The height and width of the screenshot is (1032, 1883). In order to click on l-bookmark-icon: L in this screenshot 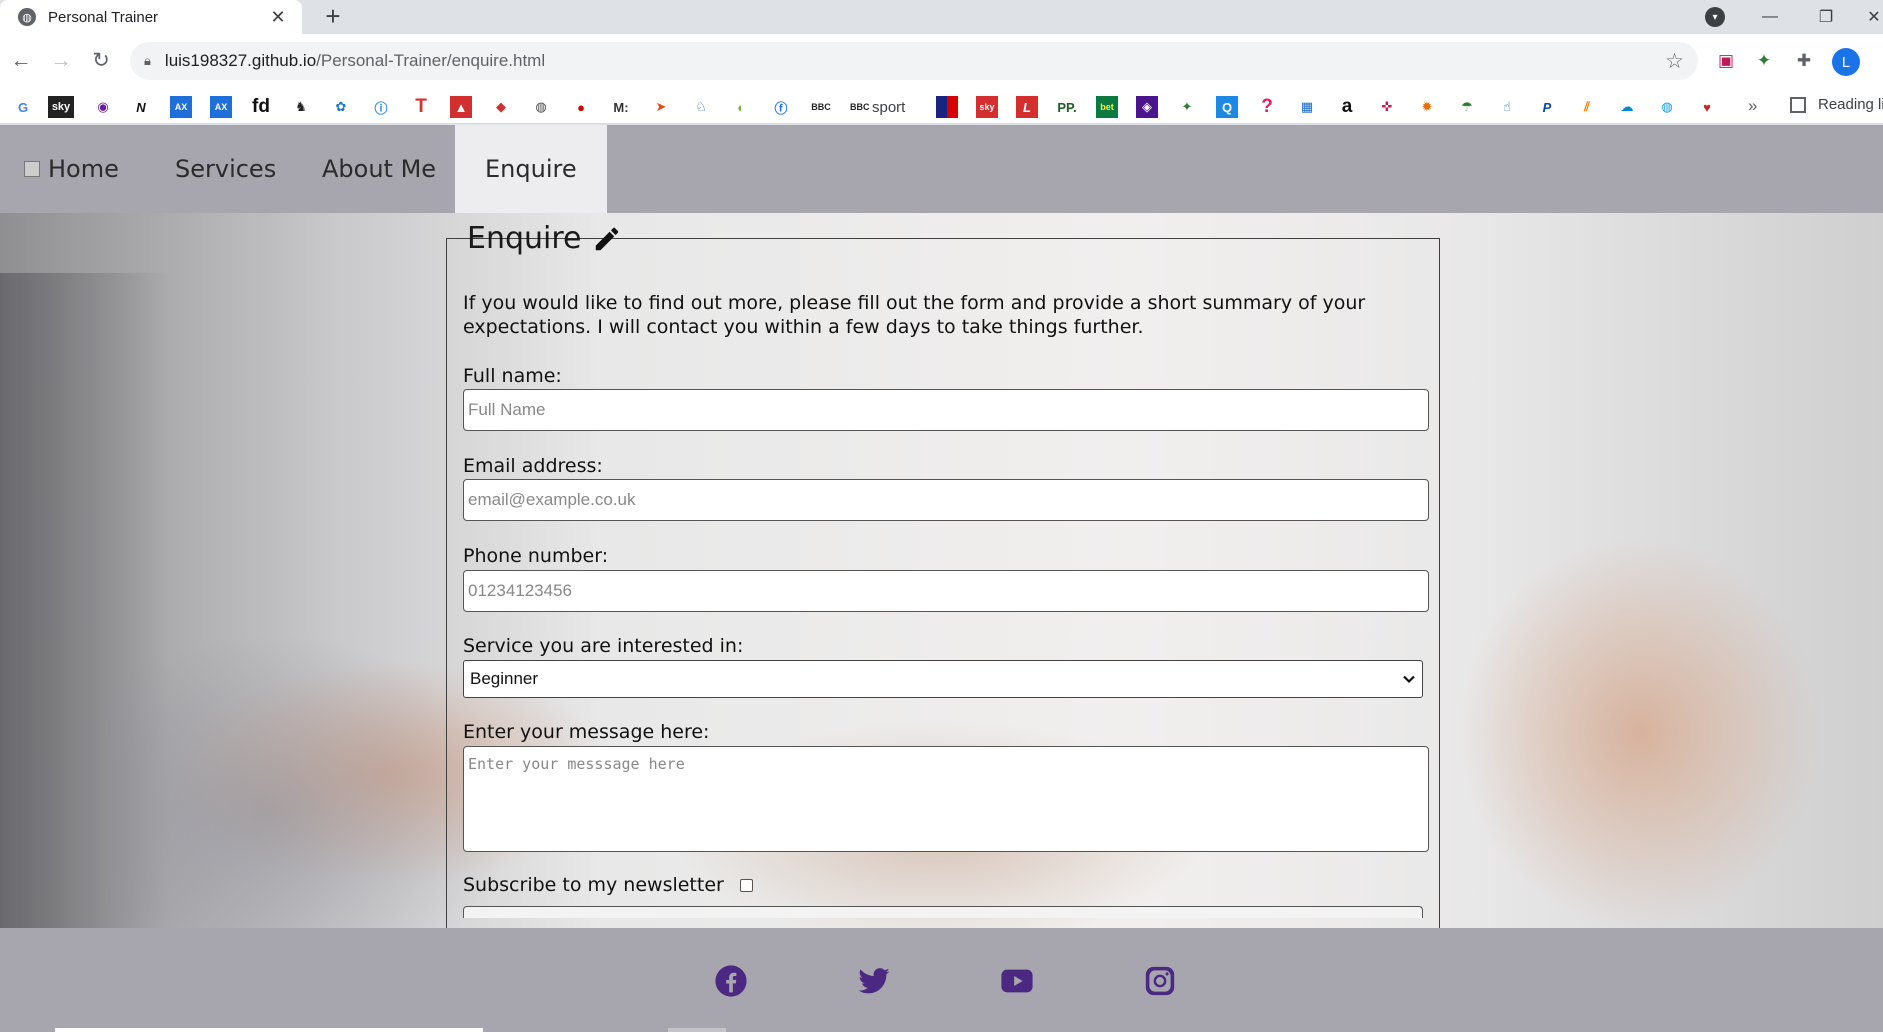, I will do `click(1027, 107)`.